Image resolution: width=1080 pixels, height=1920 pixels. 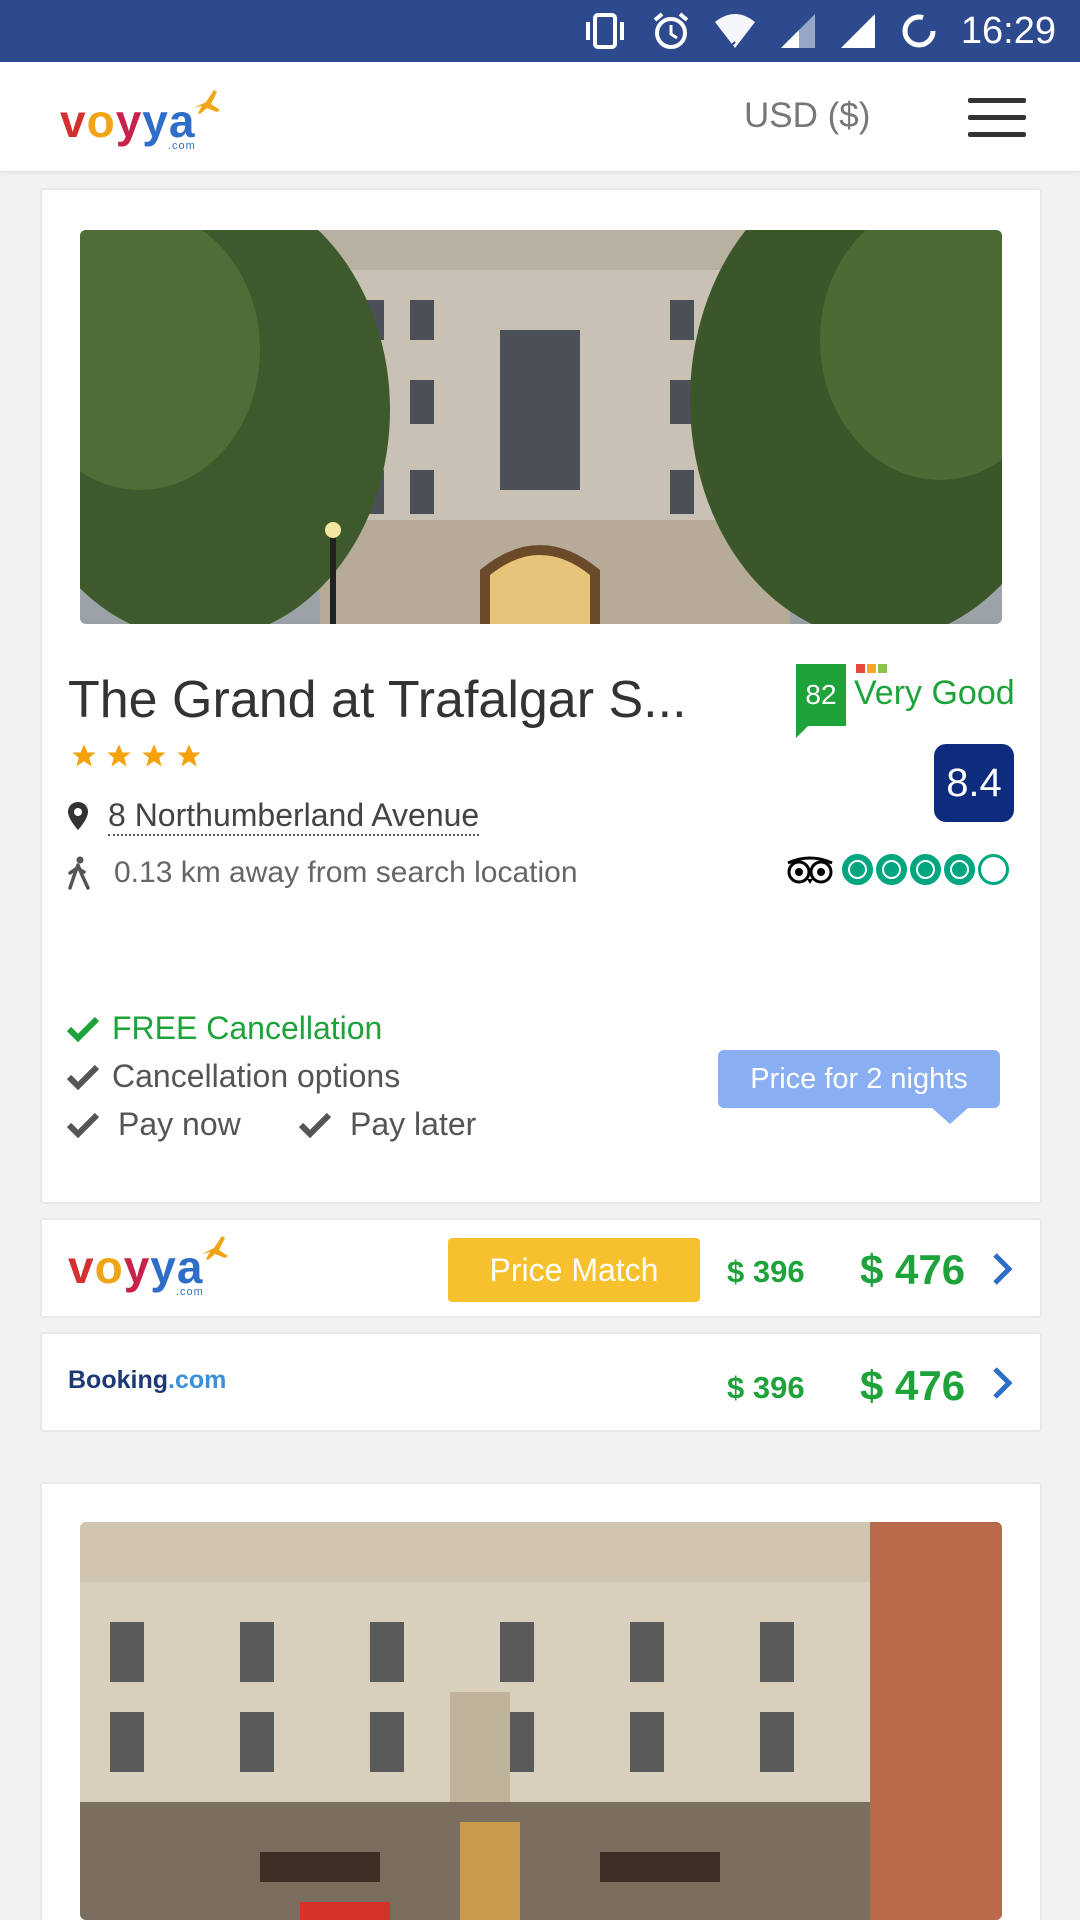 What do you see at coordinates (807, 116) in the screenshot?
I see `currency-selector: USD ($)` at bounding box center [807, 116].